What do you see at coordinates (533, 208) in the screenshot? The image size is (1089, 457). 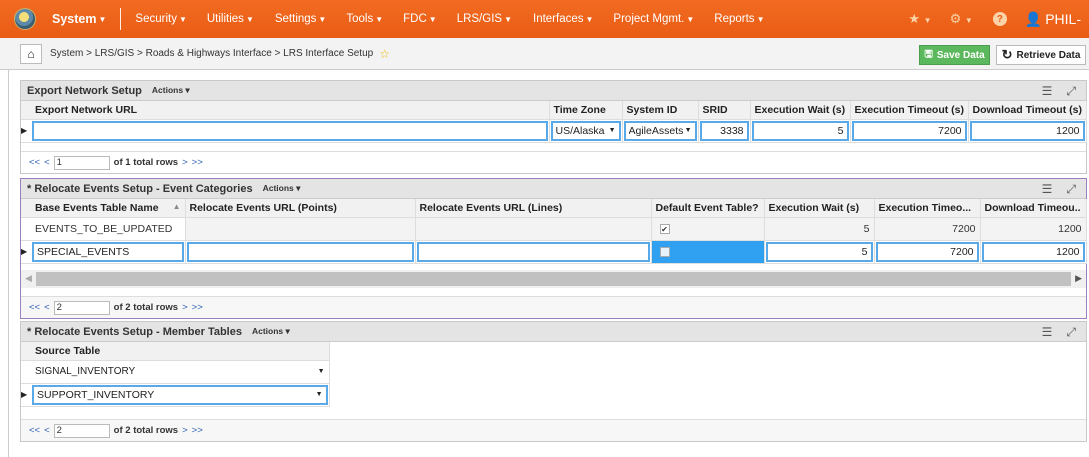 I see `col-url-lines: Relocate Events URL (Lines)` at bounding box center [533, 208].